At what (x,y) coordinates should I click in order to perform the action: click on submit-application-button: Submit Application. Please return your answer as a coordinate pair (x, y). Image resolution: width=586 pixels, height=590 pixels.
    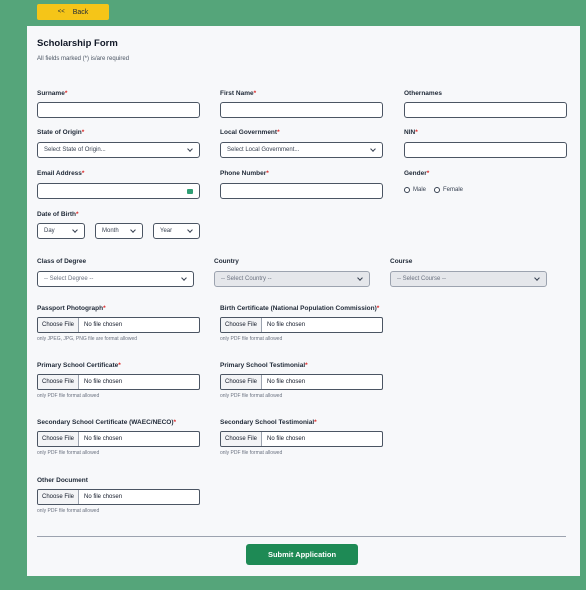
    Looking at the image, I should click on (302, 554).